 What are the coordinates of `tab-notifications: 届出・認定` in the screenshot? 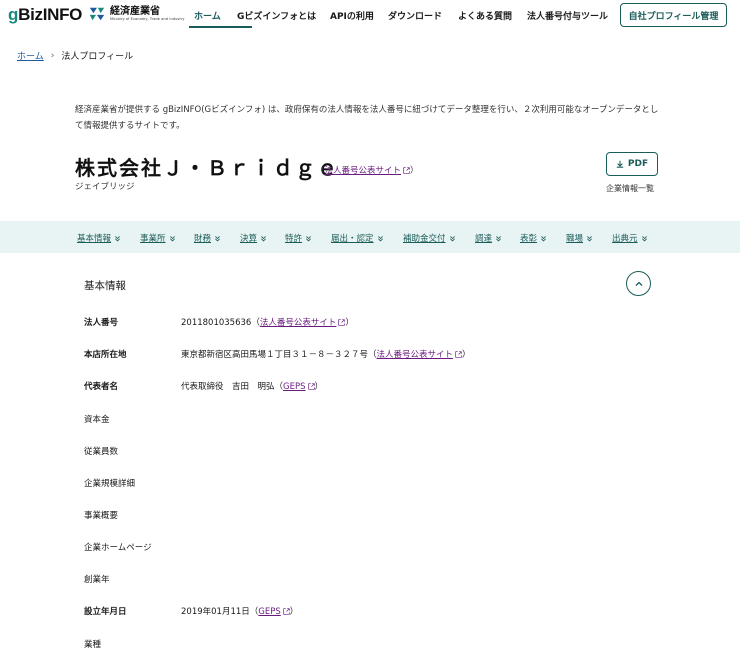 It's located at (357, 238).